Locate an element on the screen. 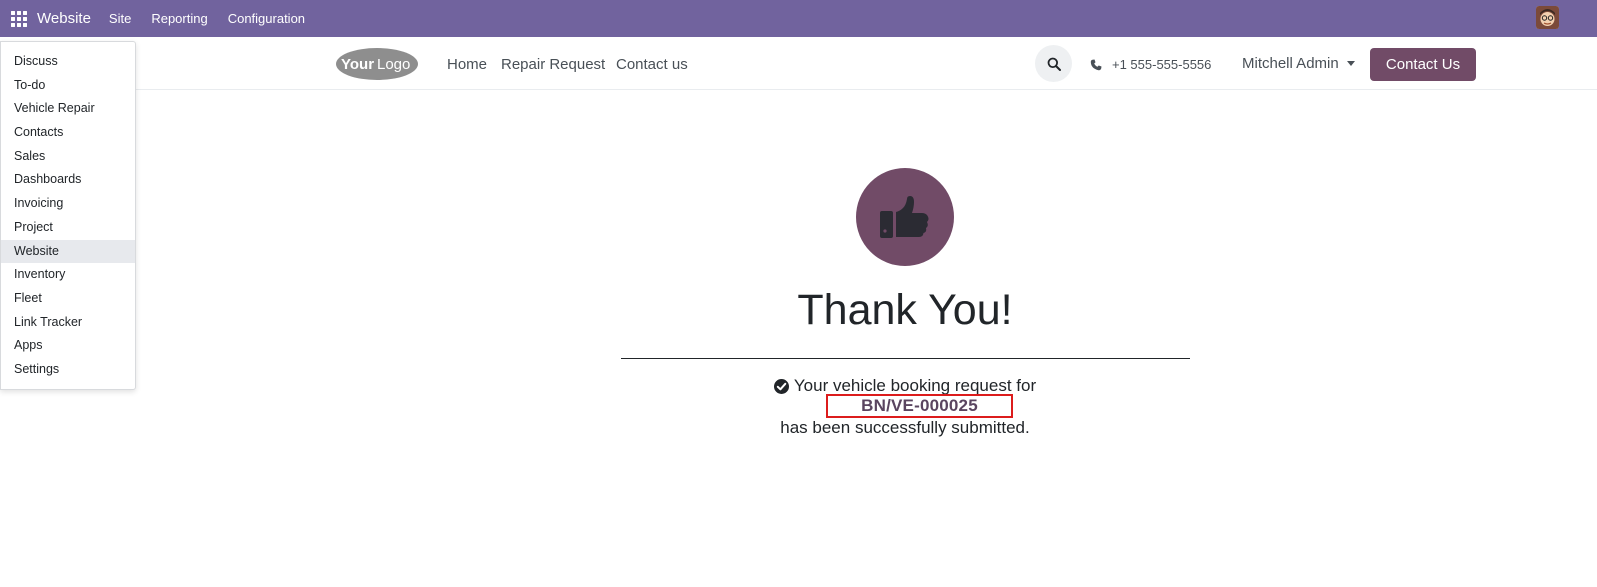 This screenshot has height=587, width=1597. app-item-fleet: Fleet is located at coordinates (68, 299).